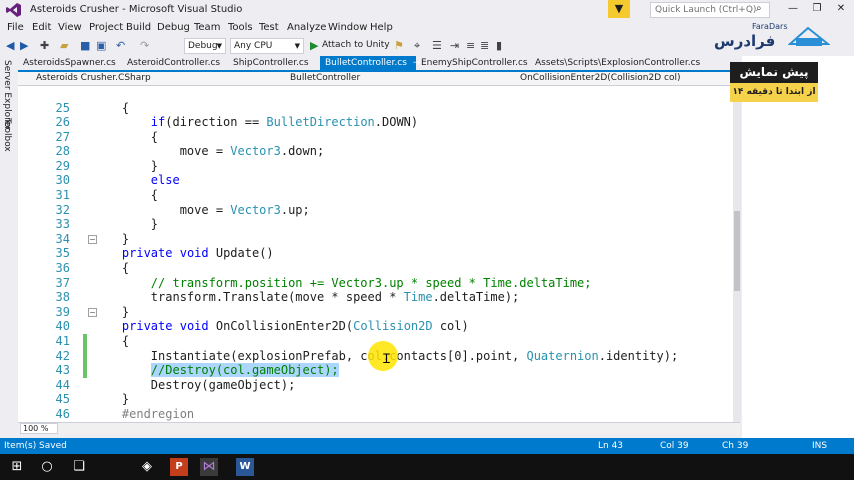 The image size is (854, 480). Describe the element at coordinates (356, 45) in the screenshot. I see `attach-to-unity-button: Attach to Unity` at that location.